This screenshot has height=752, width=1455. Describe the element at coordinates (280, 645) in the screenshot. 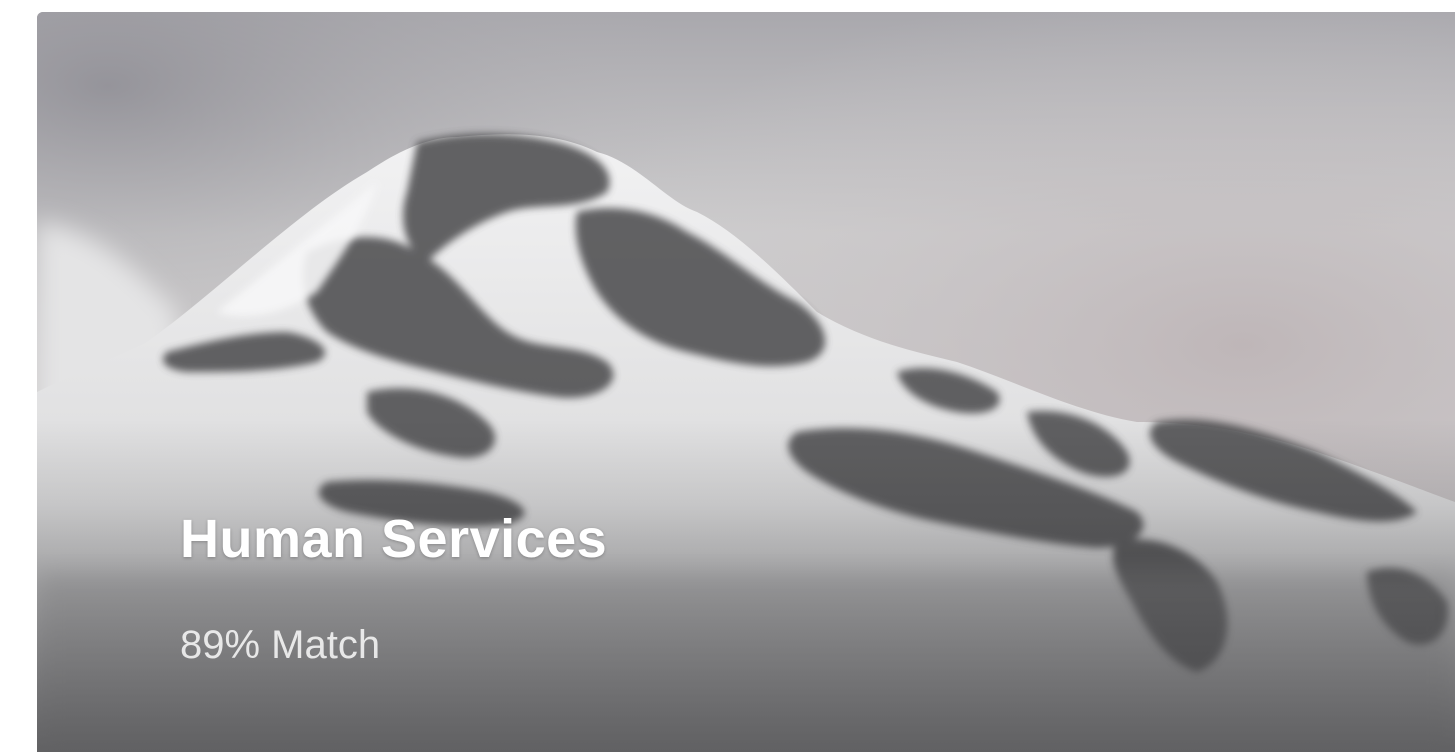

I see `match-percentage: 89% Match` at that location.